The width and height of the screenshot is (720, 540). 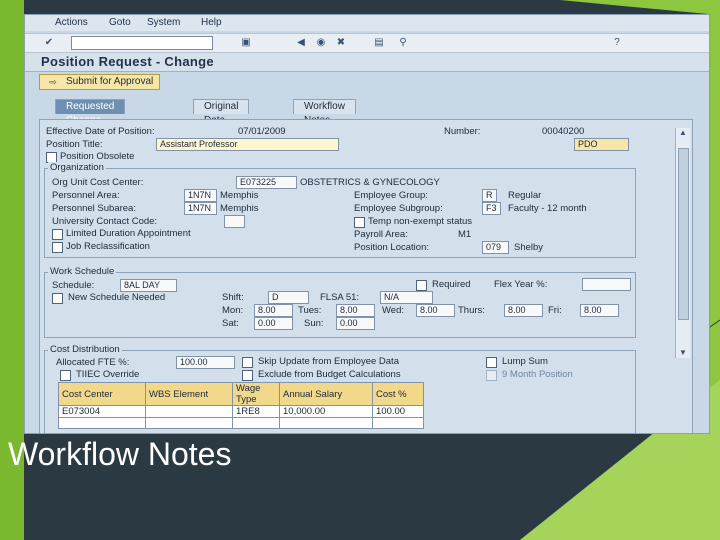 What do you see at coordinates (398, 411) in the screenshot?
I see `cell-cost-percent: 100.00` at bounding box center [398, 411].